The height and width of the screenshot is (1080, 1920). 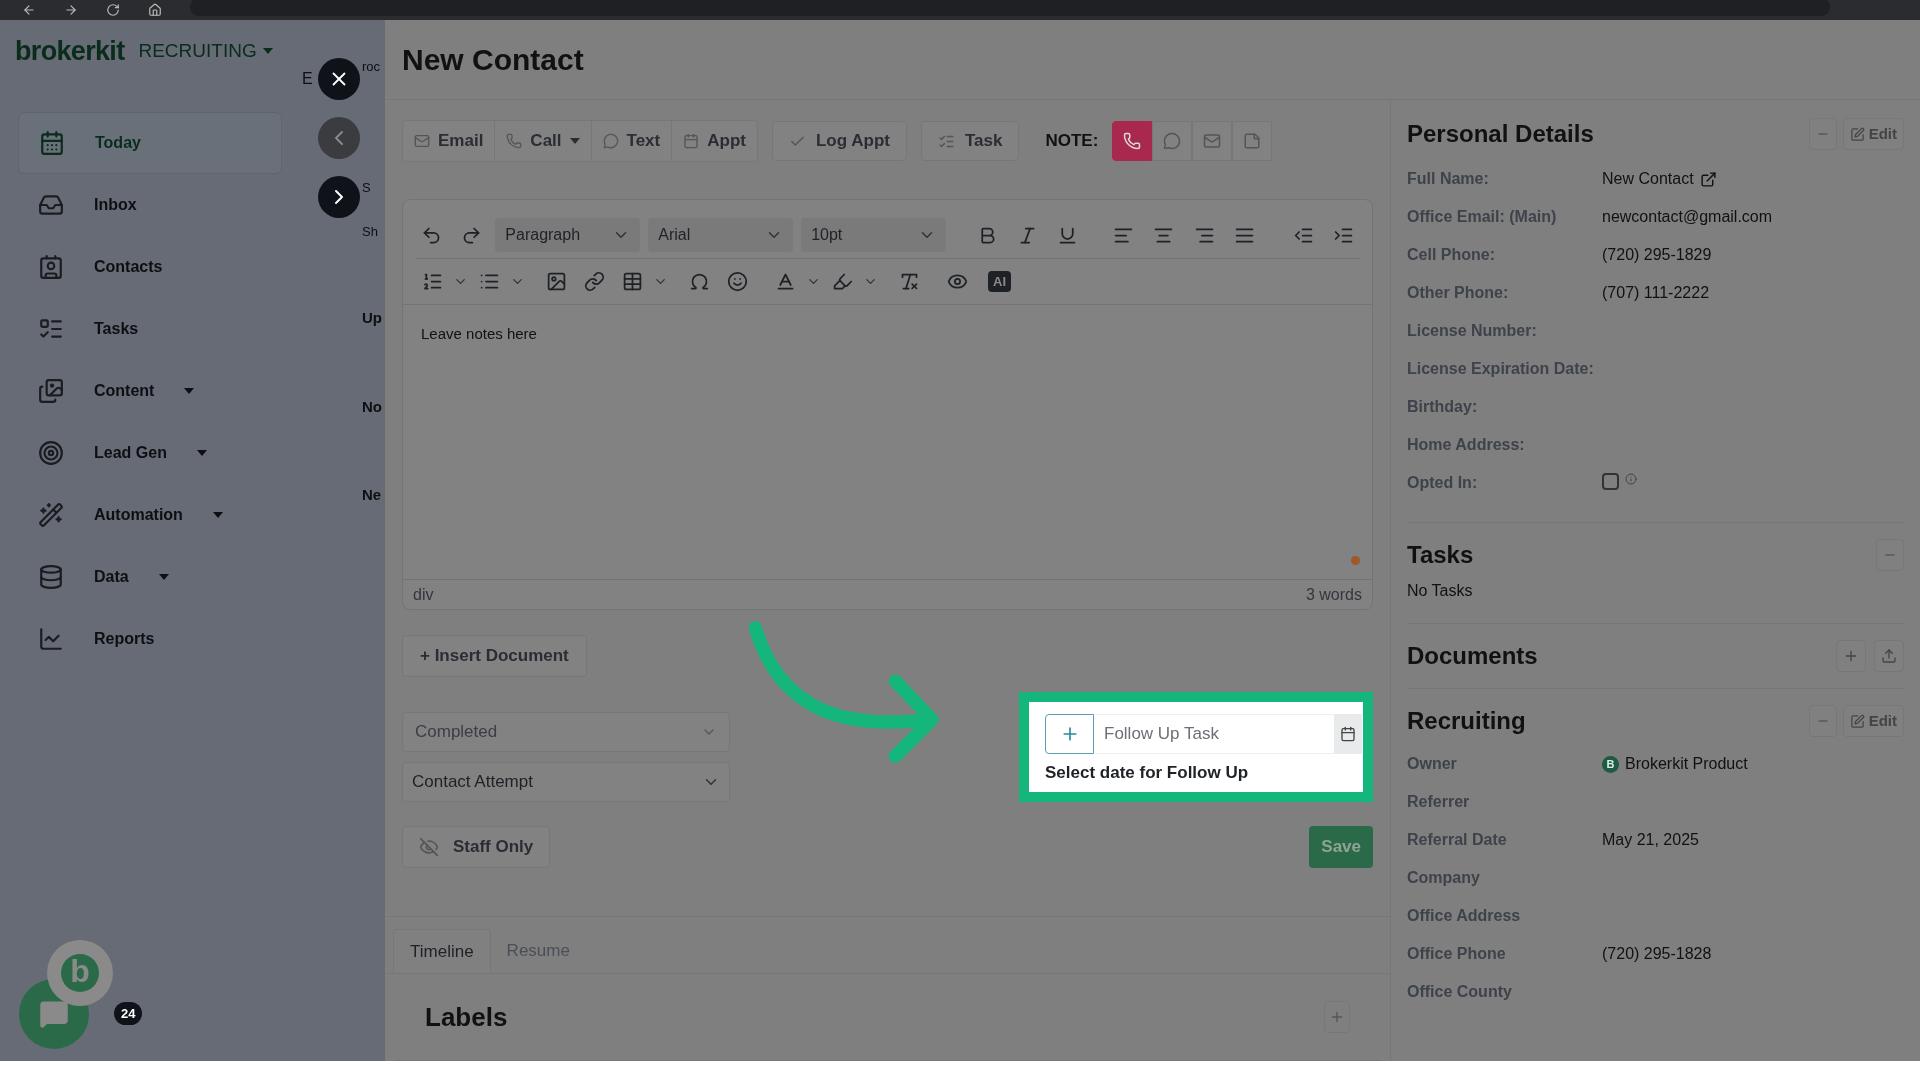 I want to click on eye-off-icon, so click(x=429, y=847).